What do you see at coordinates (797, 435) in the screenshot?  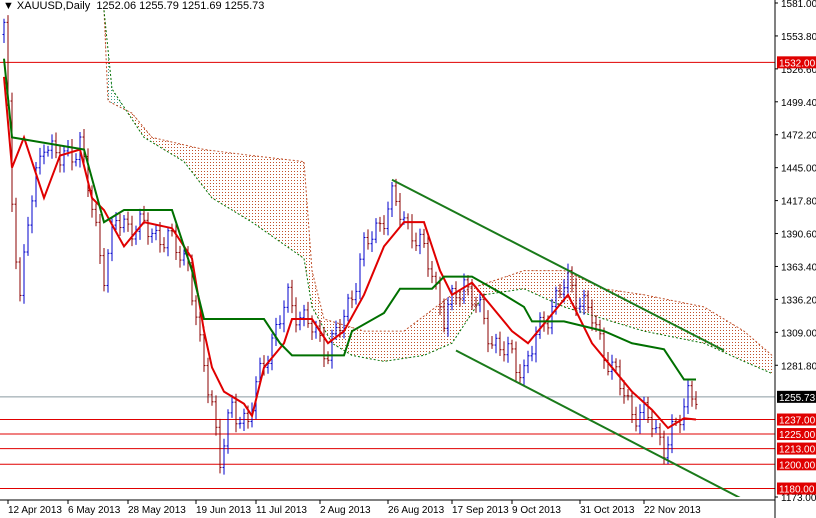 I see `level-price-tag: 1225.00` at bounding box center [797, 435].